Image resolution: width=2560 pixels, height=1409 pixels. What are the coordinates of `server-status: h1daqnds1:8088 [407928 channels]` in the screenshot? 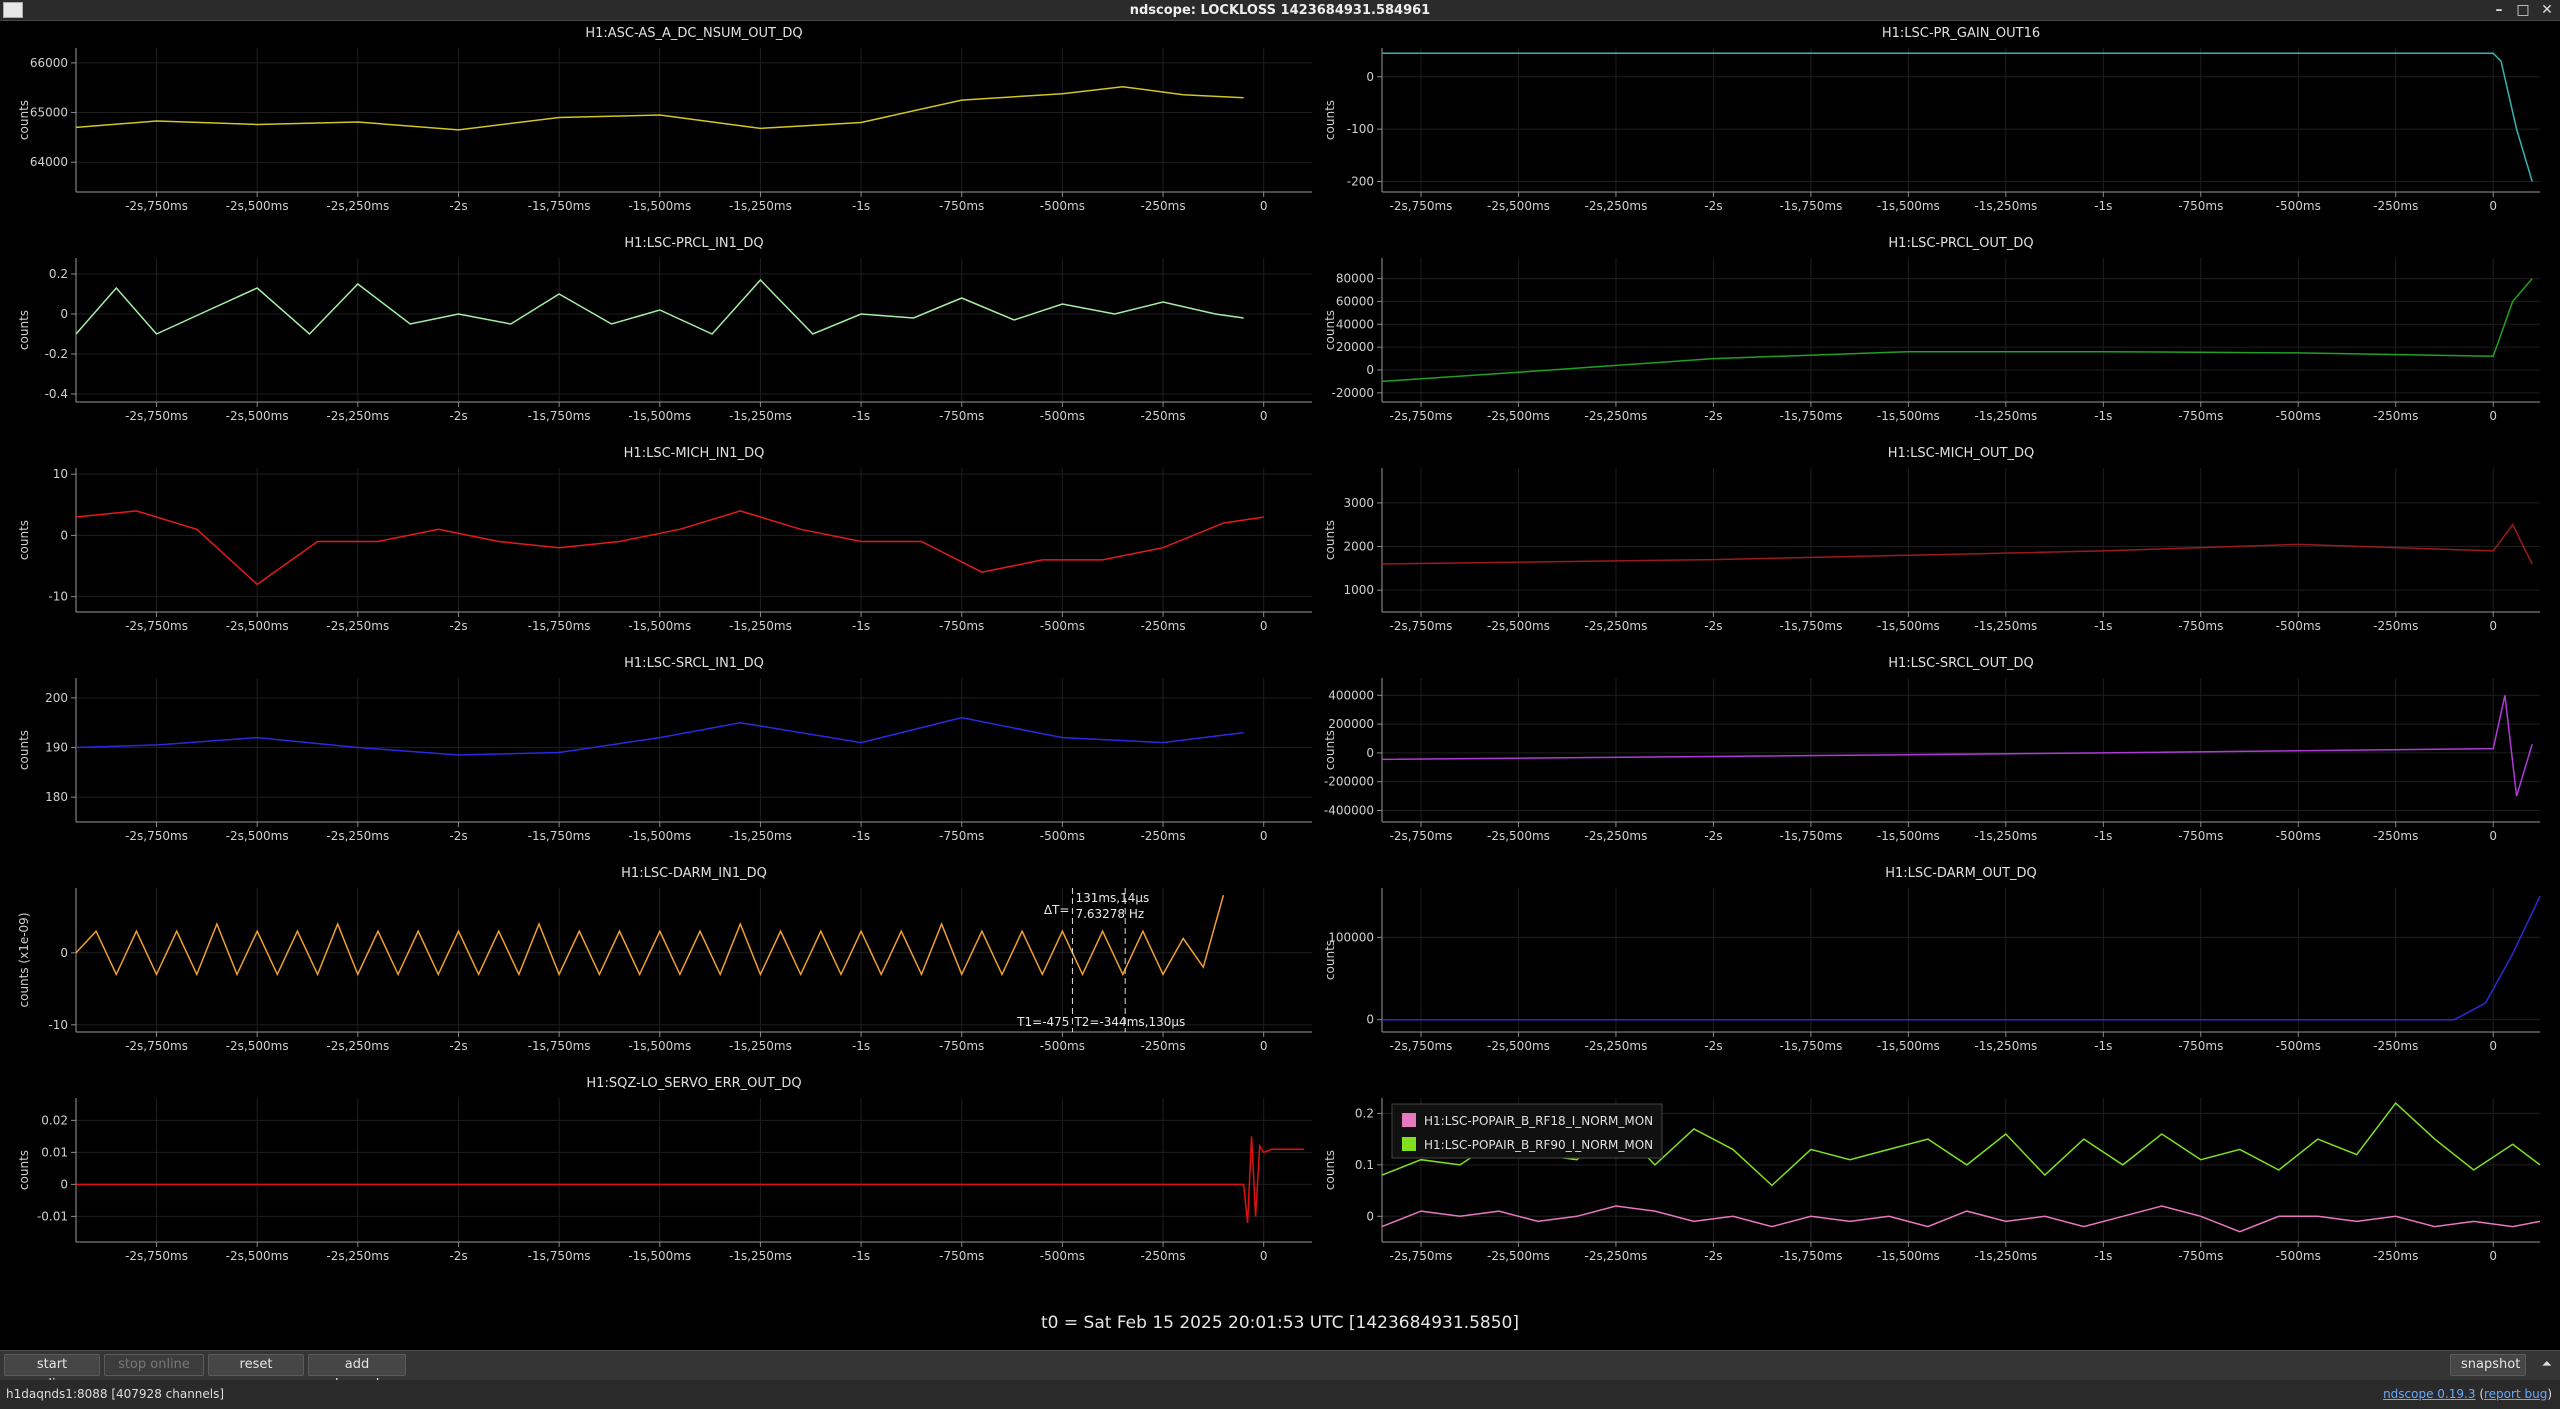 It's located at (115, 1394).